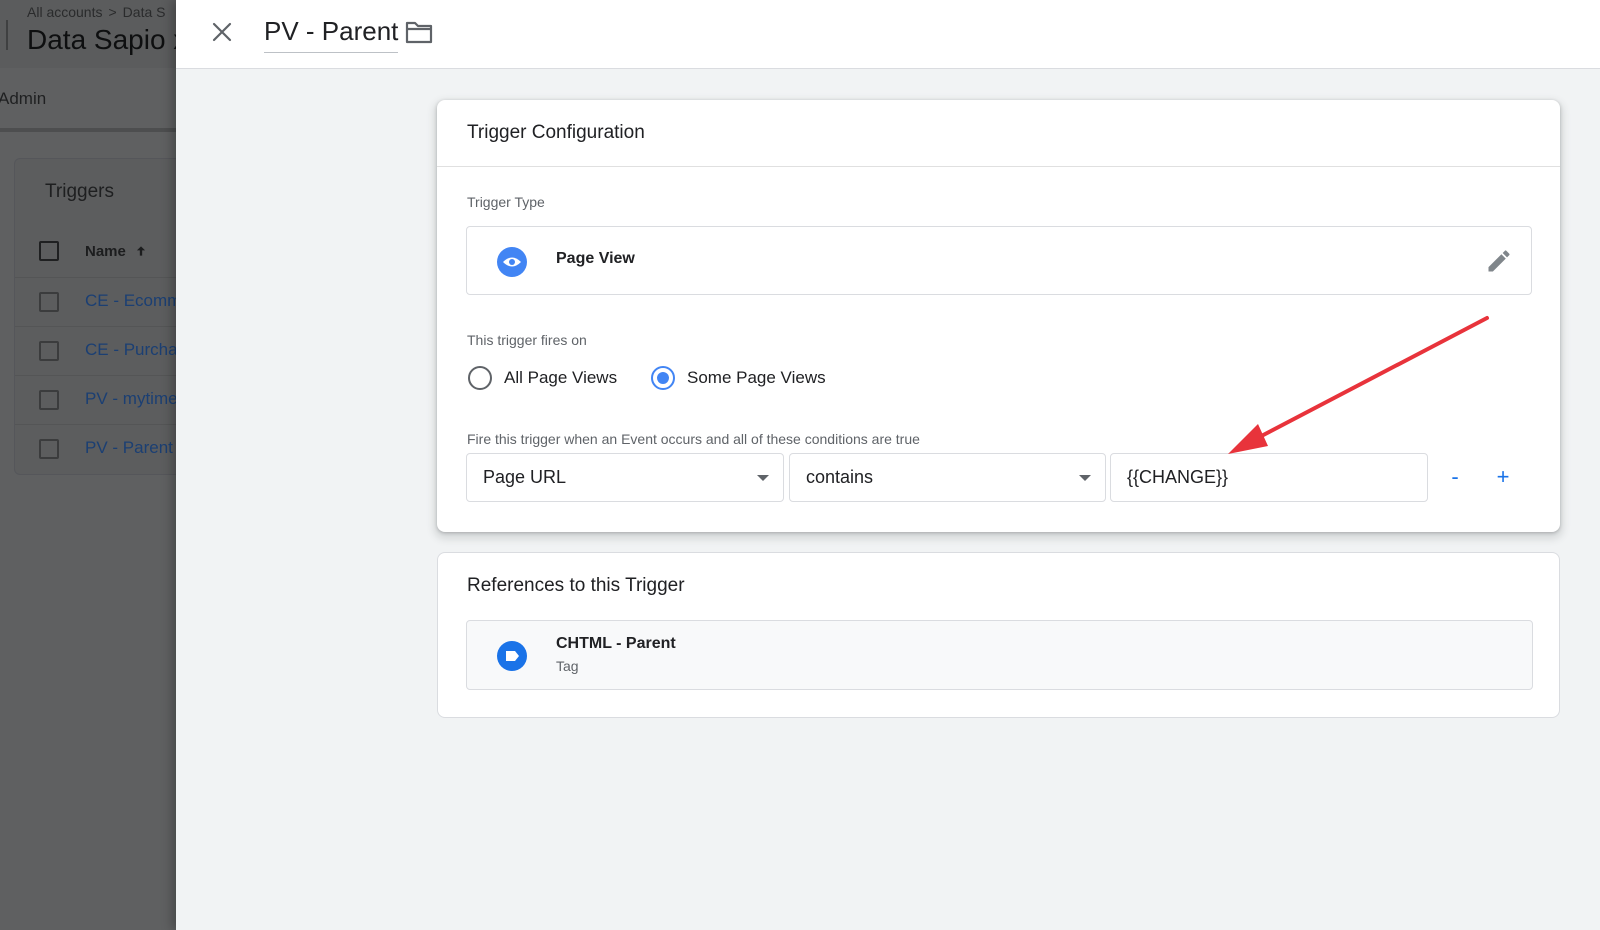 The image size is (1600, 930). I want to click on select-all-checkbox, so click(49, 251).